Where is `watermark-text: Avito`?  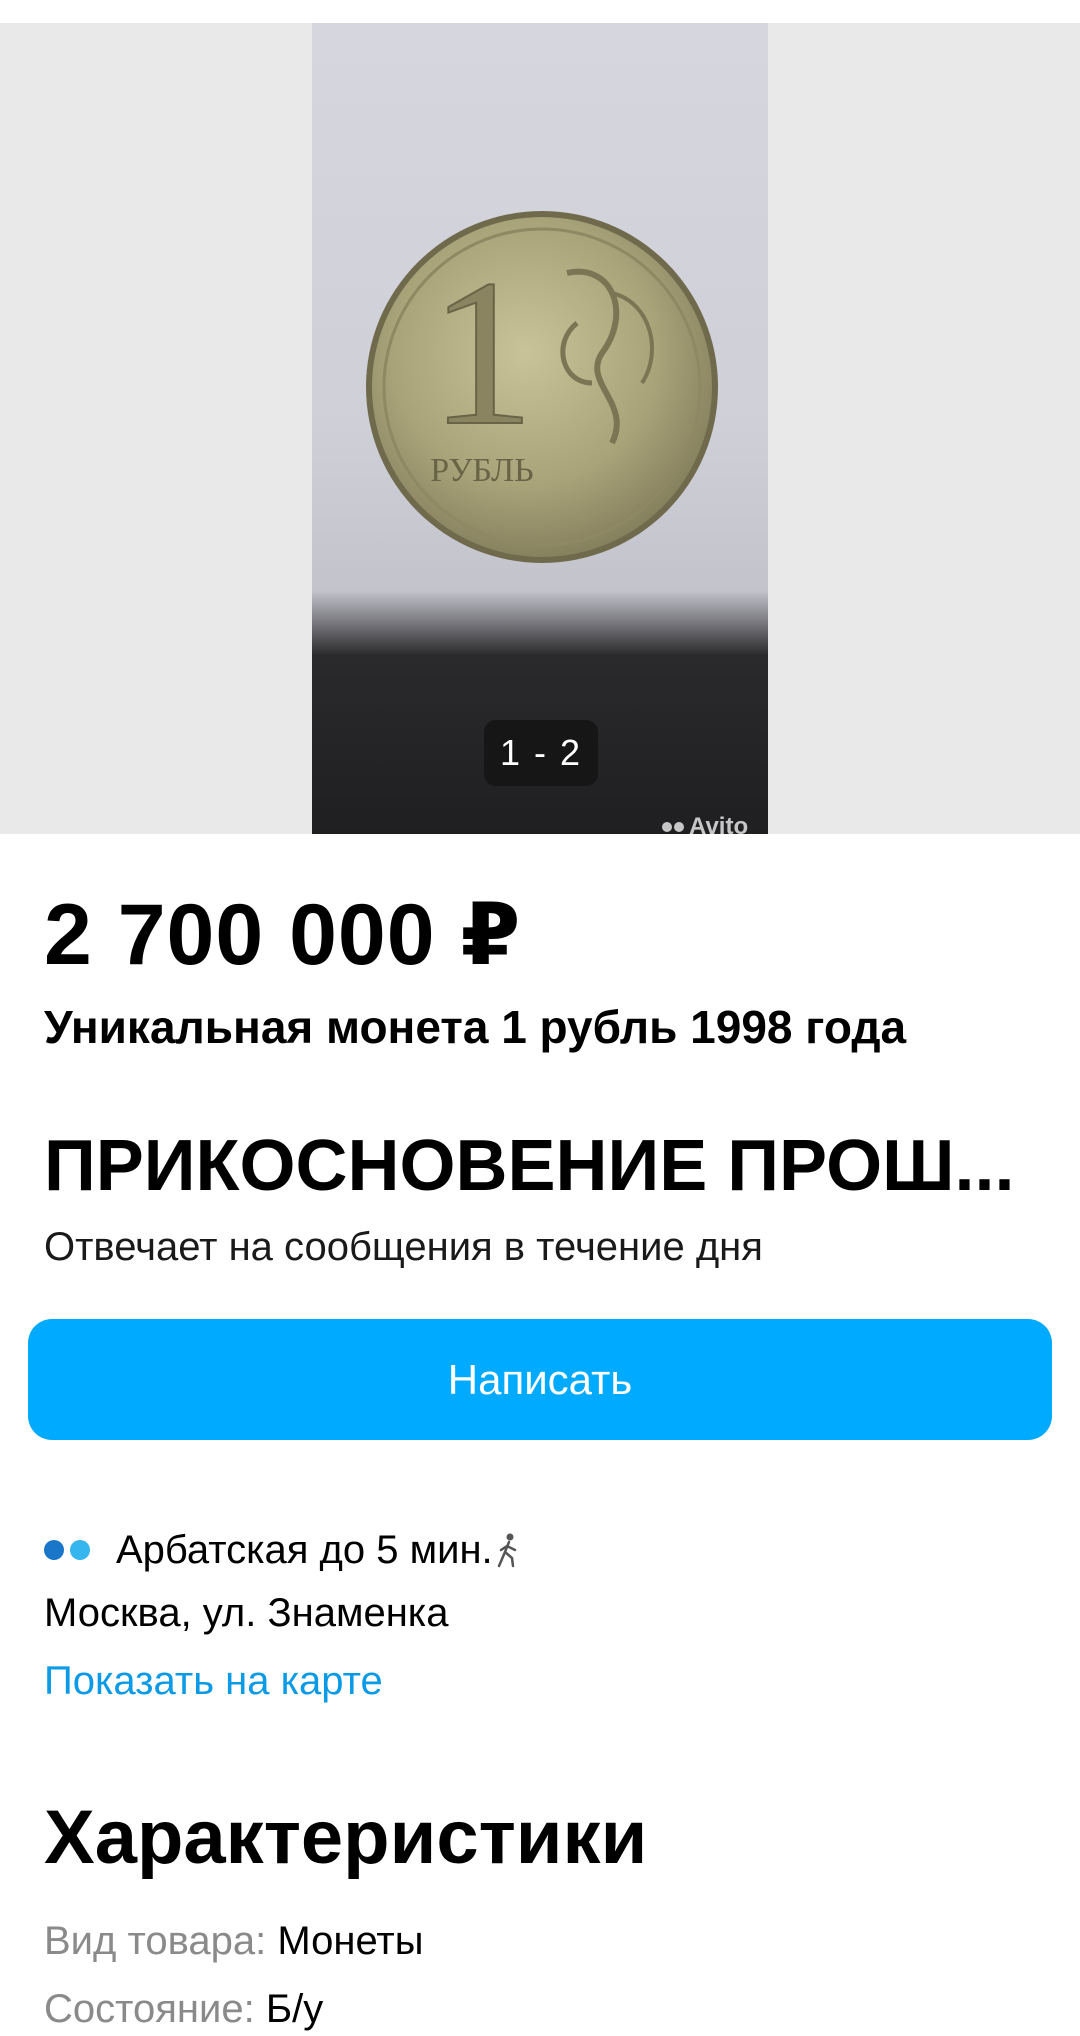
watermark-text: Avito is located at coordinates (719, 826).